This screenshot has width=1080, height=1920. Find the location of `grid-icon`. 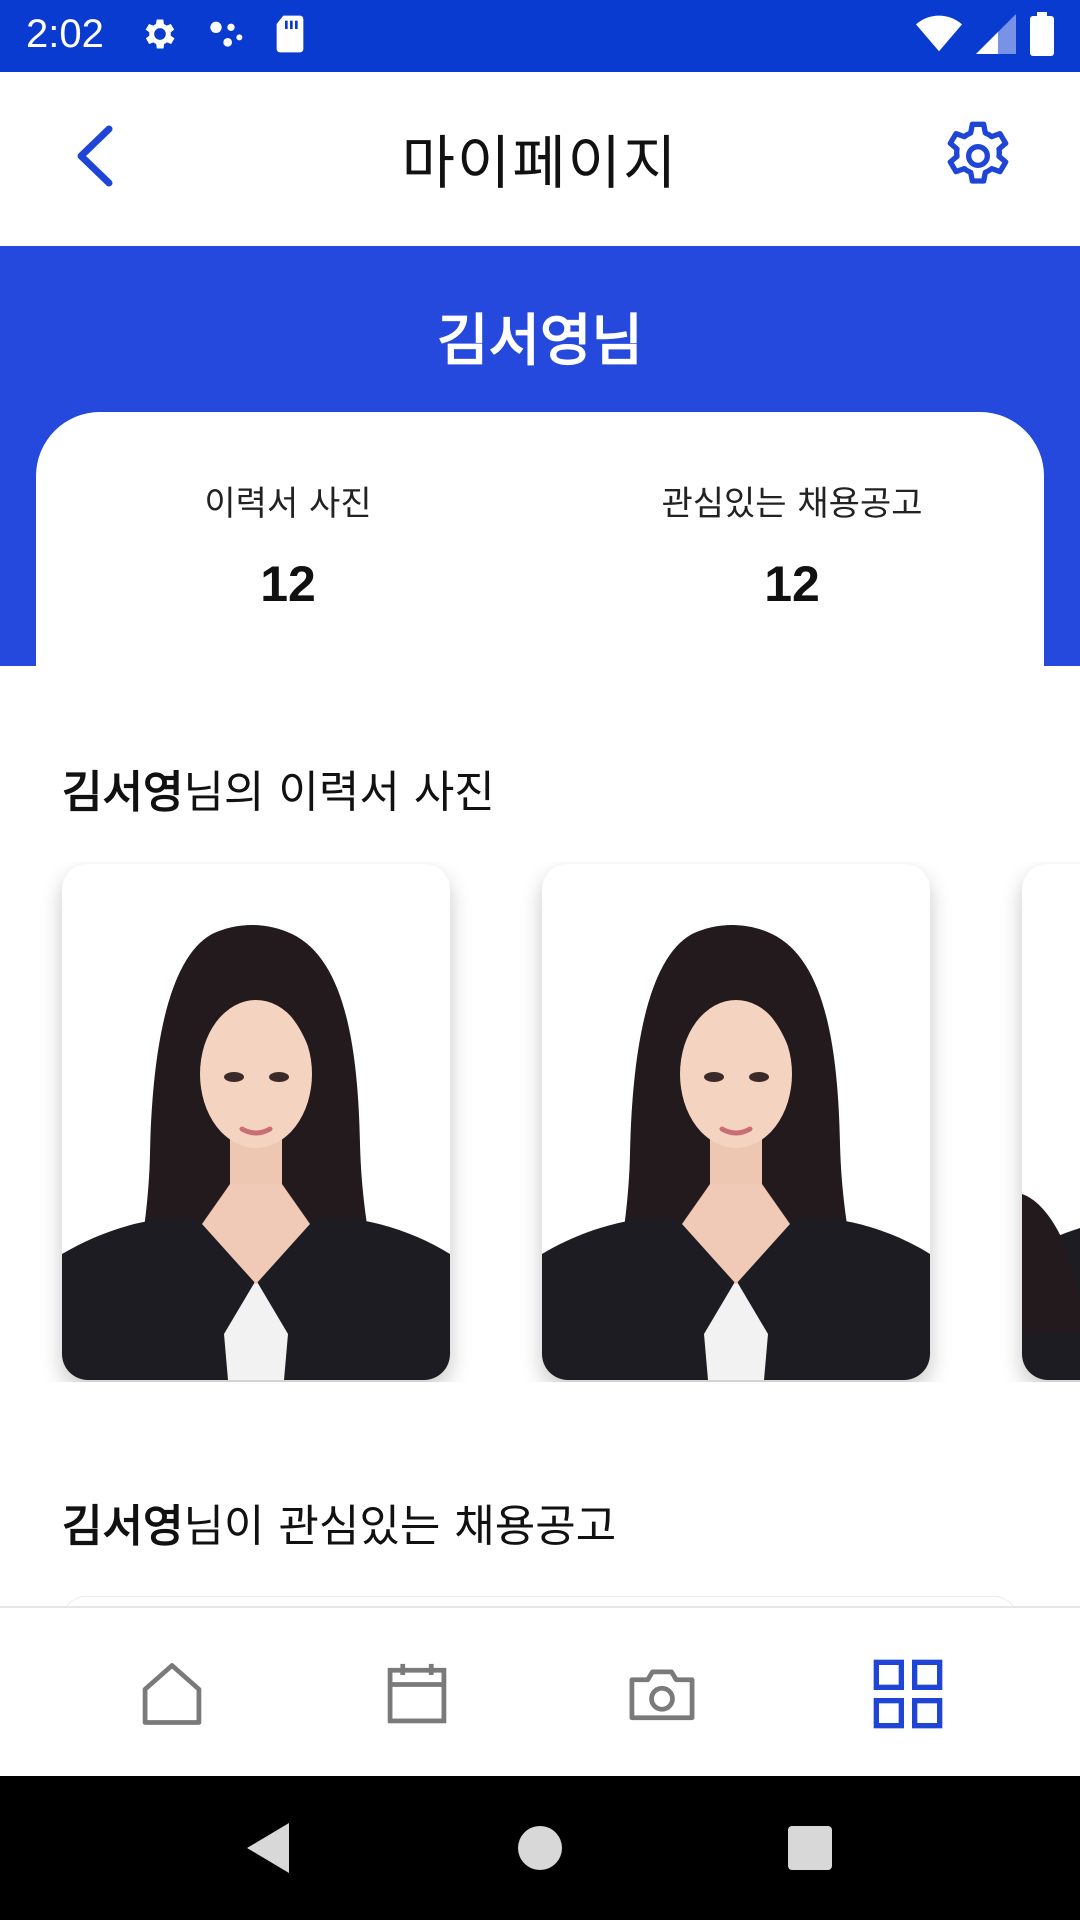

grid-icon is located at coordinates (908, 1694).